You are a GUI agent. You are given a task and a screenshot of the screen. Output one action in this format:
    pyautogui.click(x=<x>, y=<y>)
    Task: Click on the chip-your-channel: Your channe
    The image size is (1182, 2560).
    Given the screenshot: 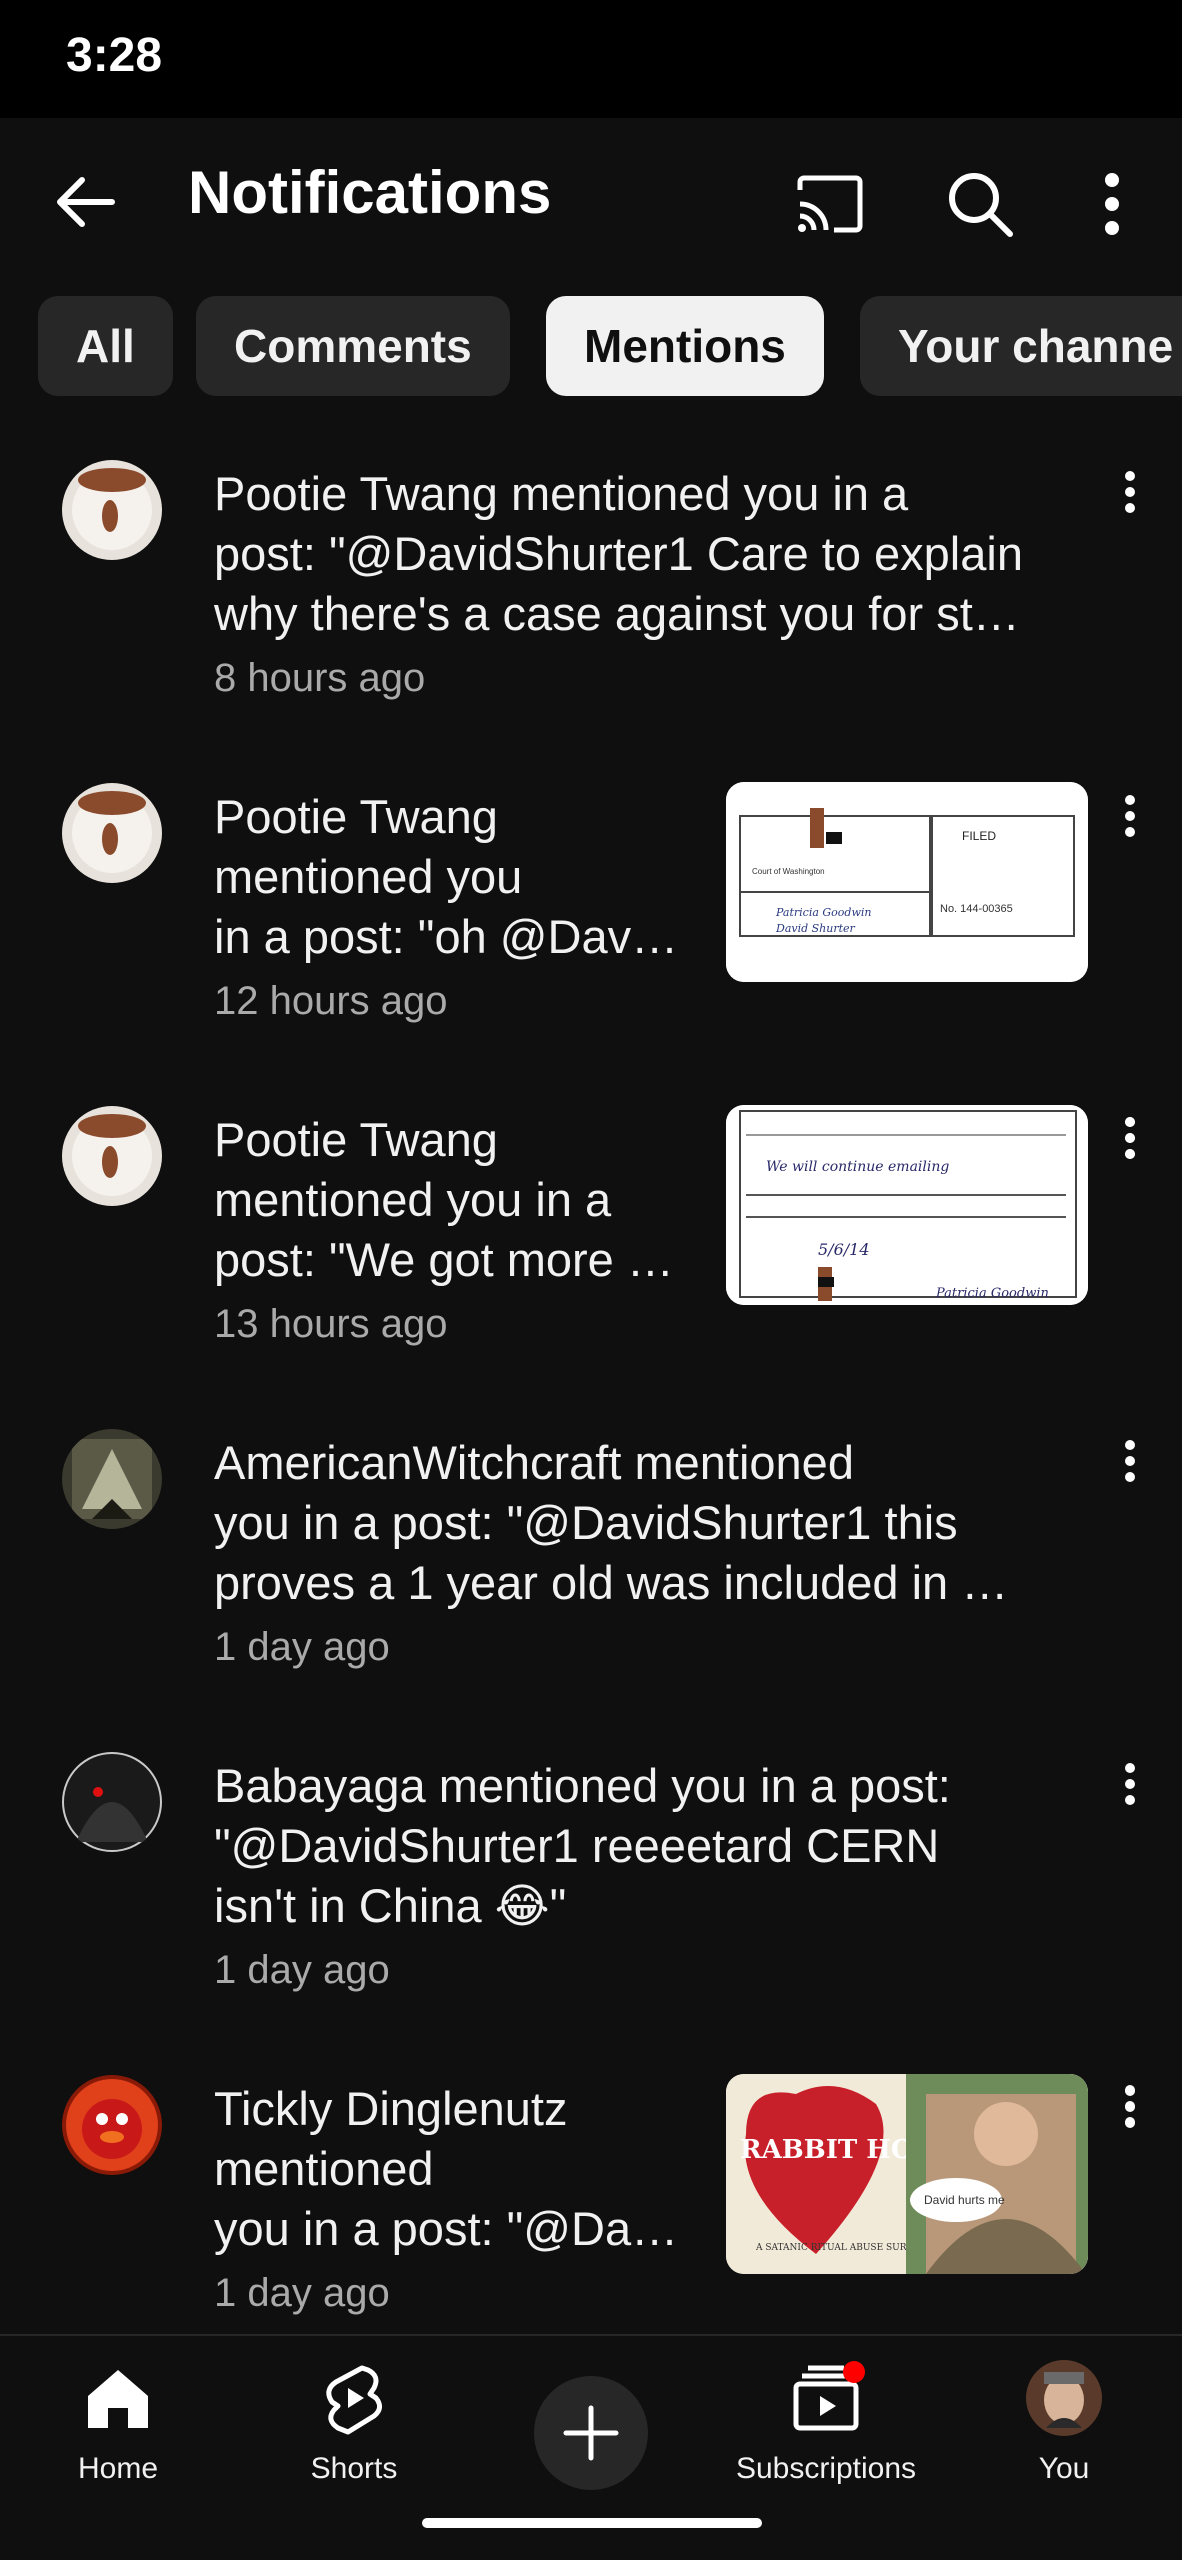 What is the action you would take?
    pyautogui.click(x=1021, y=346)
    